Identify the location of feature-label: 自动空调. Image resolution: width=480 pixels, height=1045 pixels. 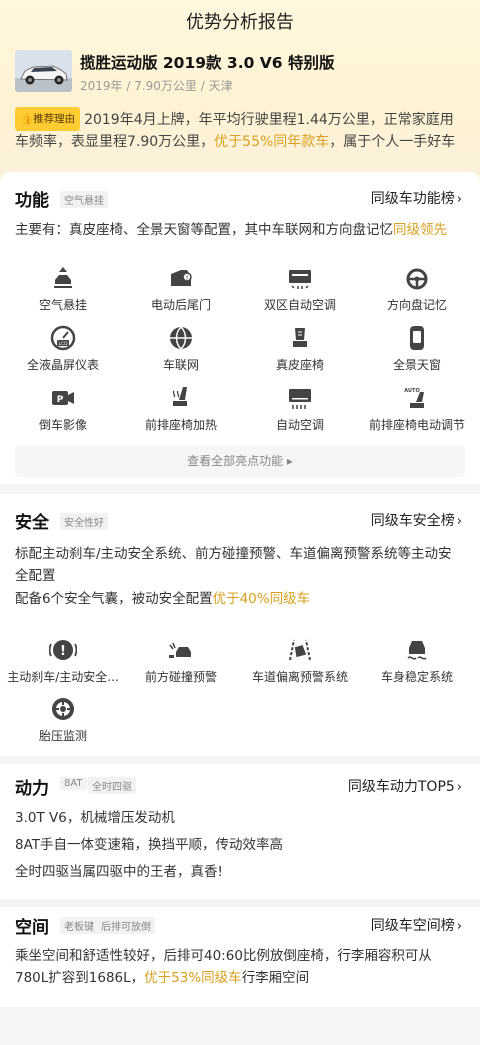
(299, 425).